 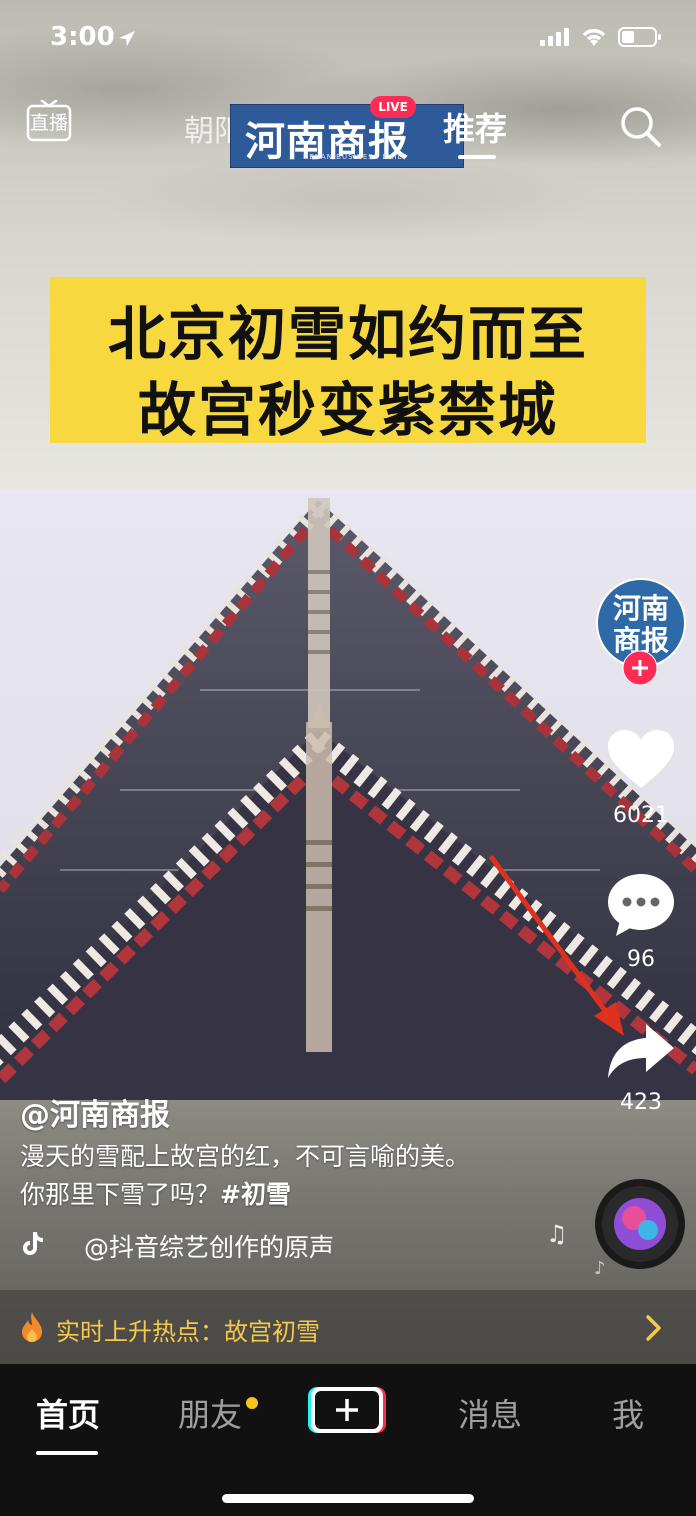 What do you see at coordinates (348, 1498) in the screenshot?
I see `home-indicator` at bounding box center [348, 1498].